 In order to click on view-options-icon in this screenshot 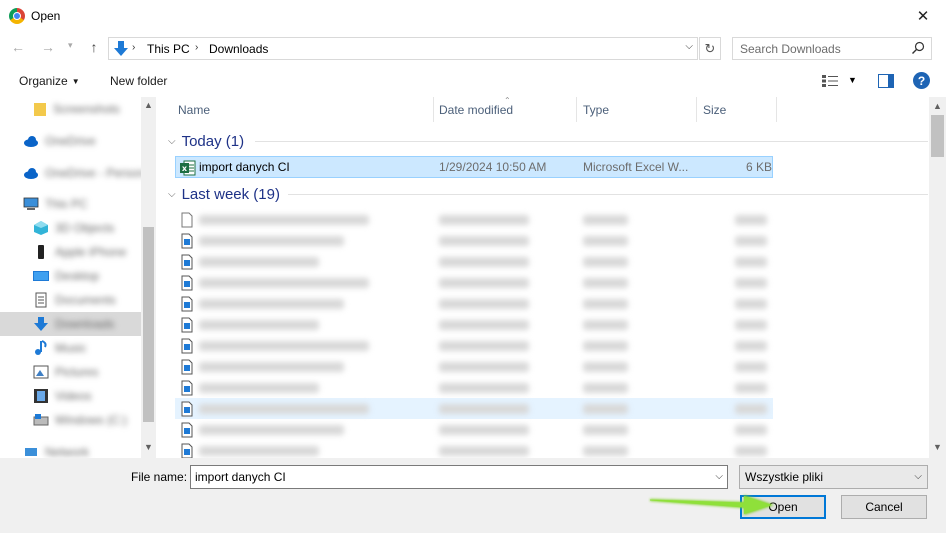, I will do `click(830, 81)`.